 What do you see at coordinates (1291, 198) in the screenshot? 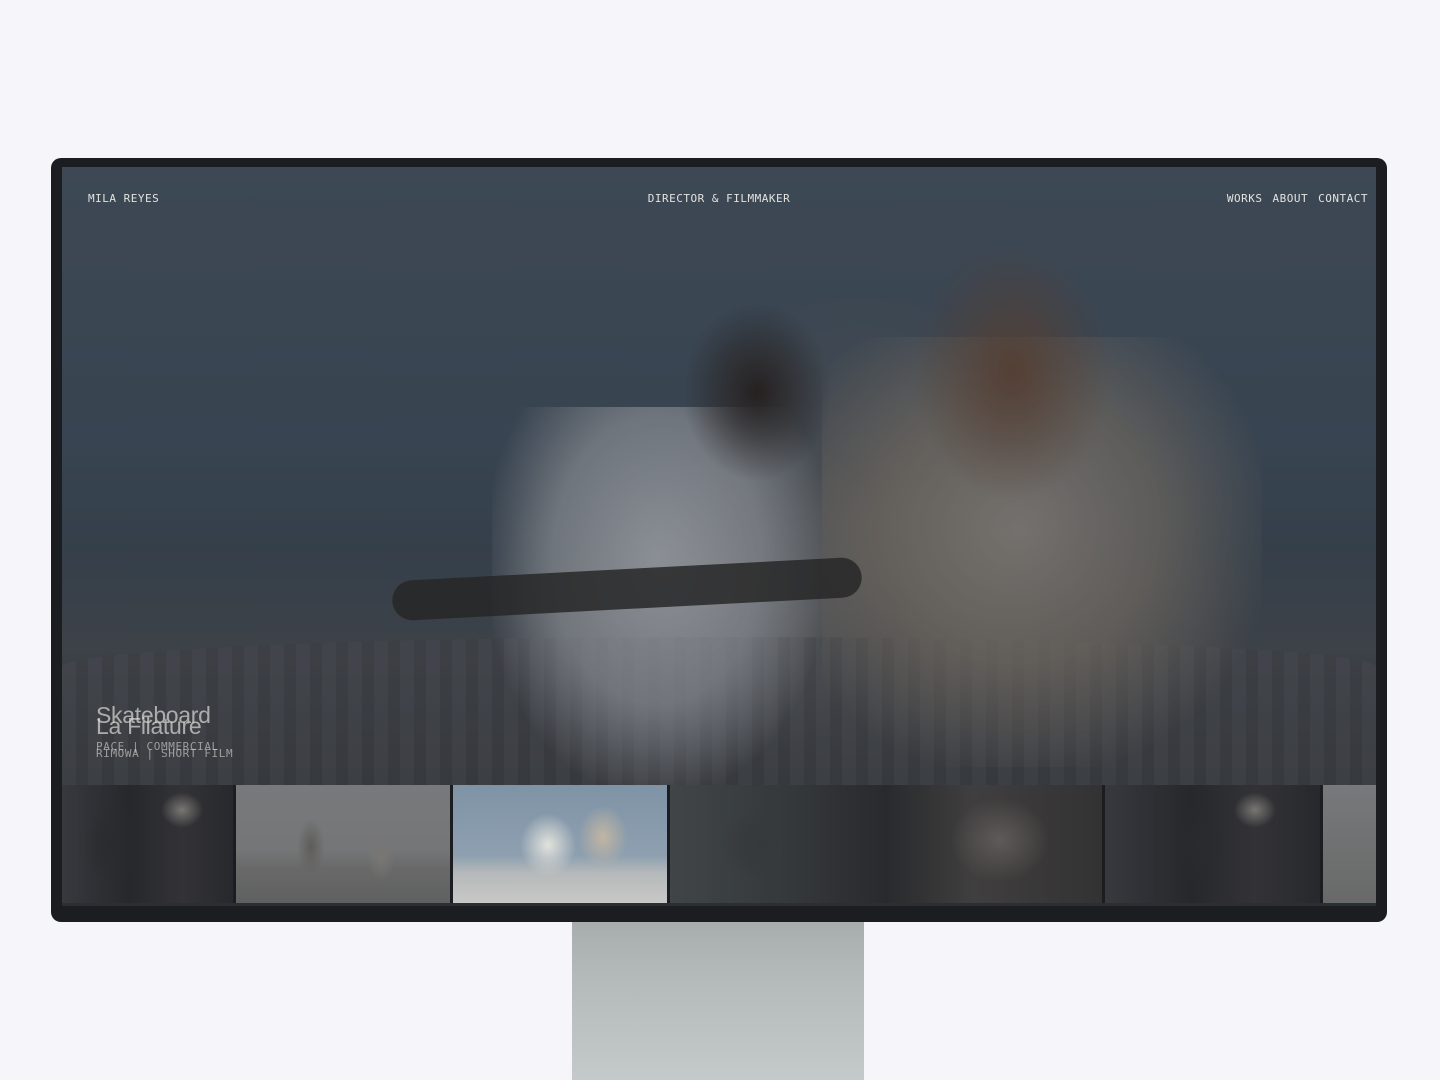
I see `nav-about: ABOUT` at bounding box center [1291, 198].